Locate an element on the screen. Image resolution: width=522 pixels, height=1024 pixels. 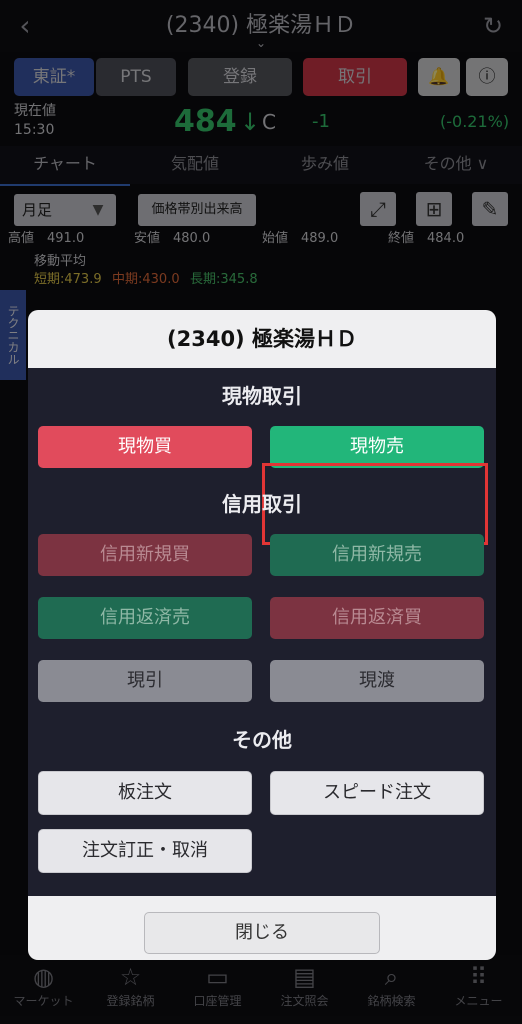
margin-new-buy-button: 信用新規買 is located at coordinates (145, 555).